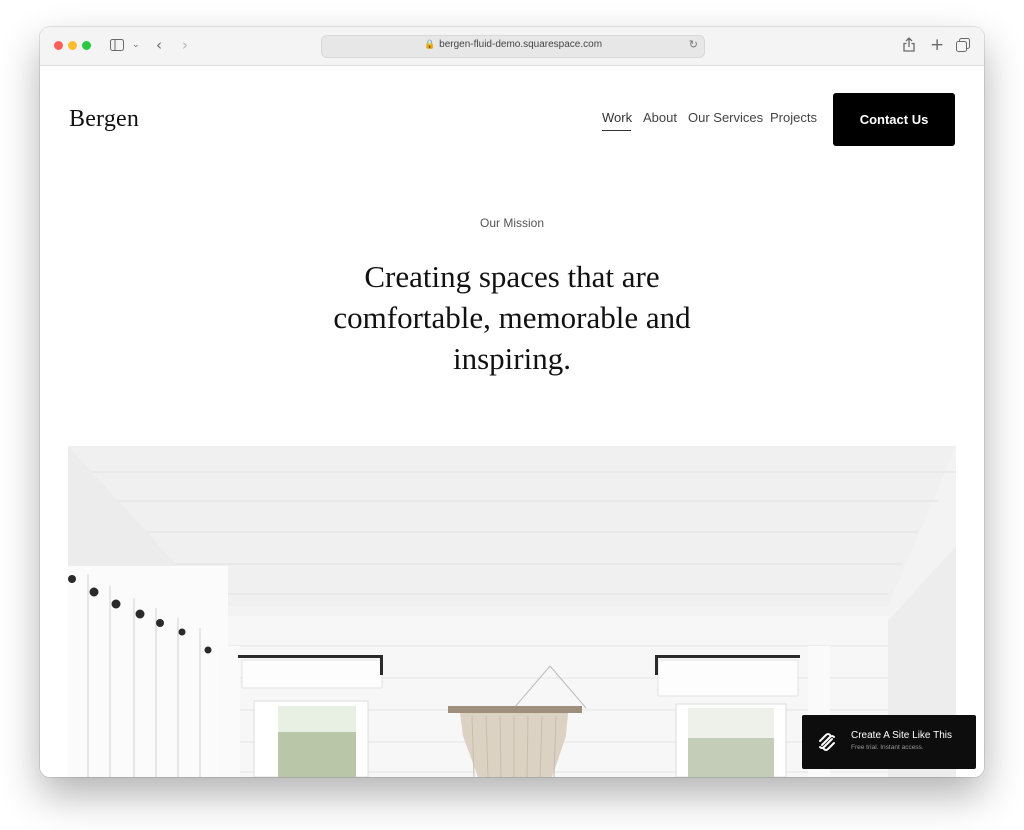  What do you see at coordinates (521, 44) in the screenshot?
I see `url-text: bergen-fluid-demo.squarespace.com` at bounding box center [521, 44].